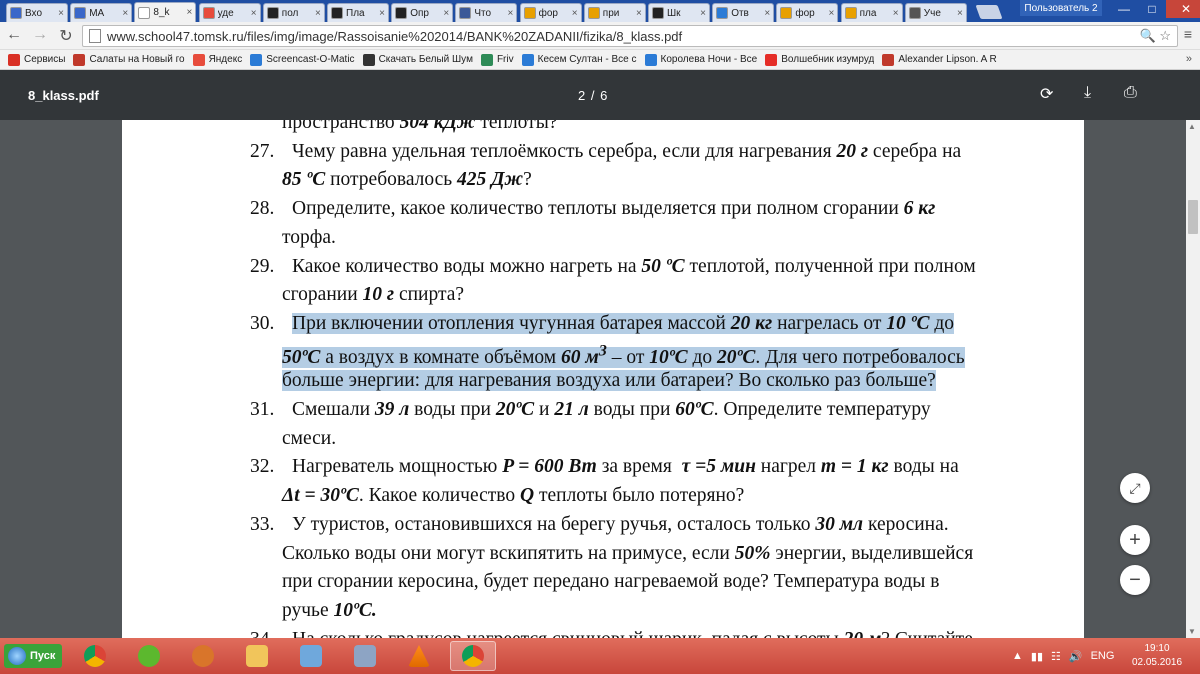 The image size is (1200, 674). I want to click on user-profile-button: Пользователь 2, so click(1061, 8).